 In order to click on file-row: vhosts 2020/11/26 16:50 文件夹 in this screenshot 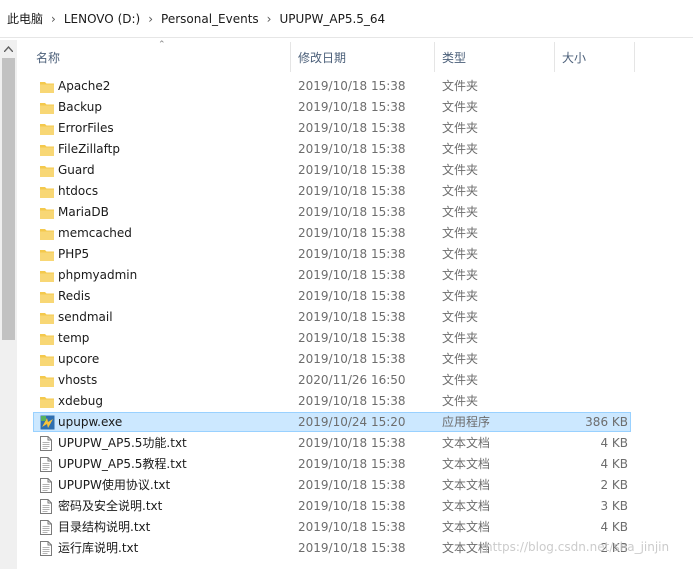, I will do `click(346, 380)`.